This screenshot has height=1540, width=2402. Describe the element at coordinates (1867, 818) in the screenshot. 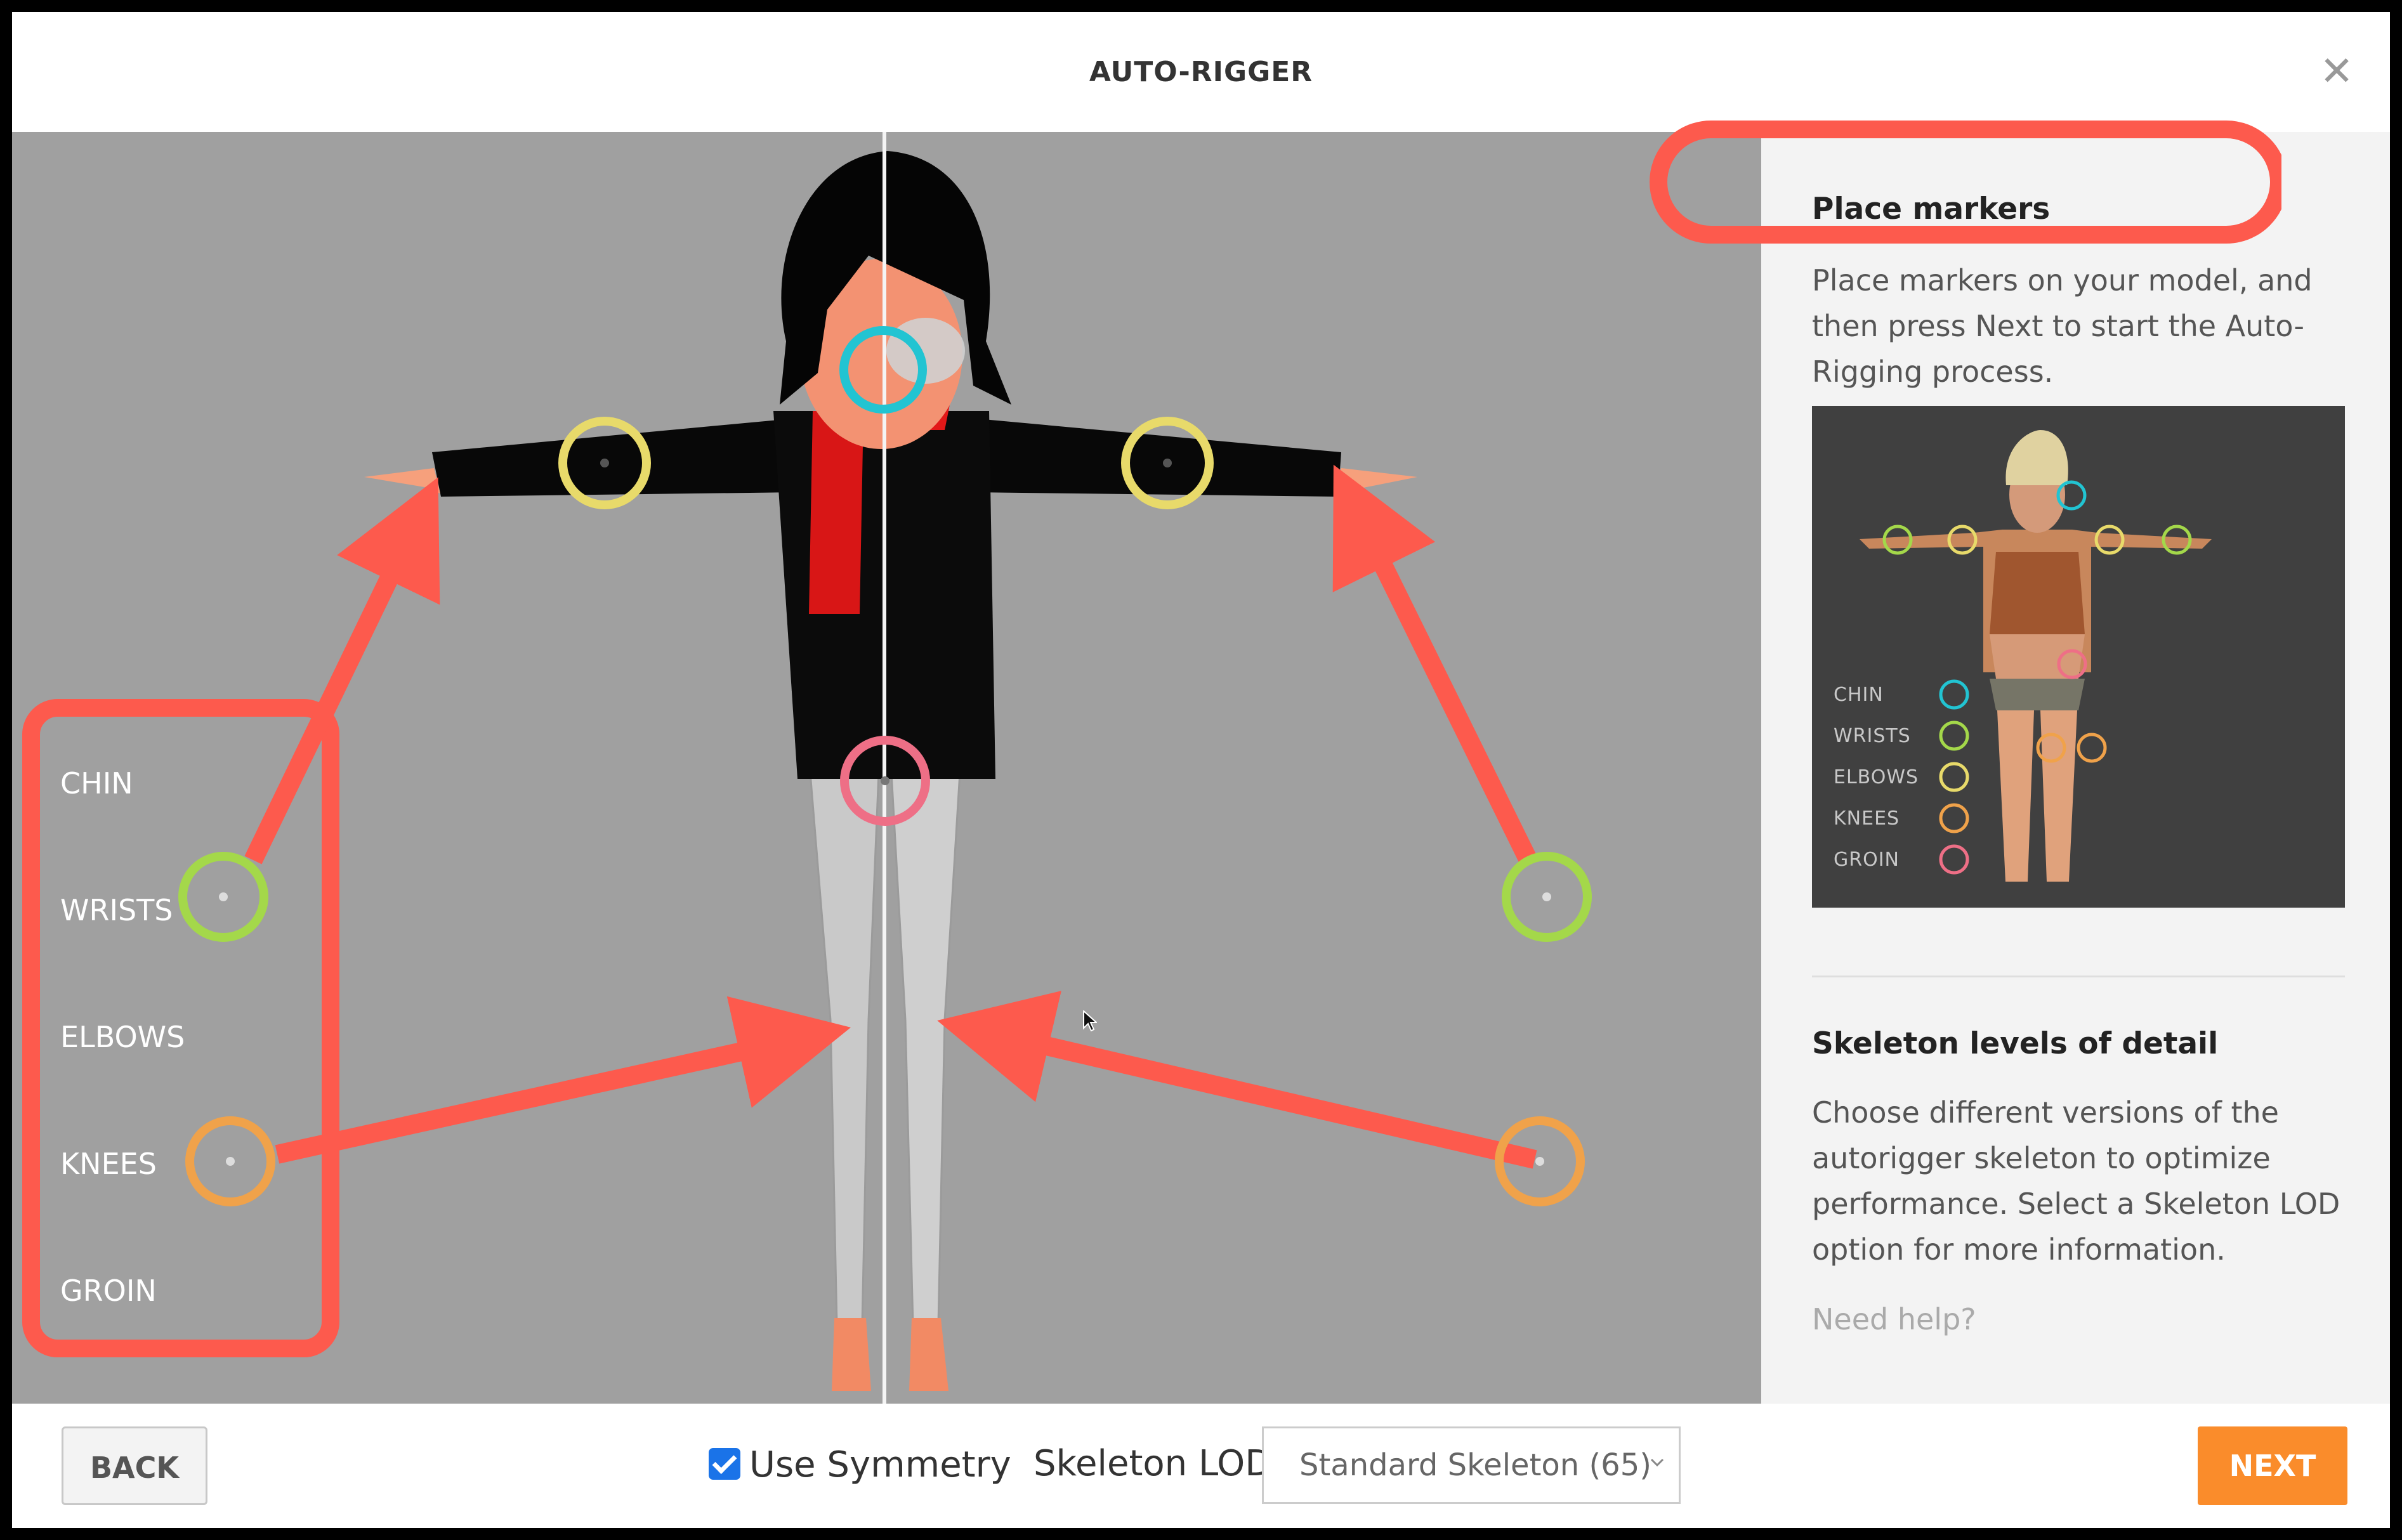

I see `legend-knees: KNEES` at that location.